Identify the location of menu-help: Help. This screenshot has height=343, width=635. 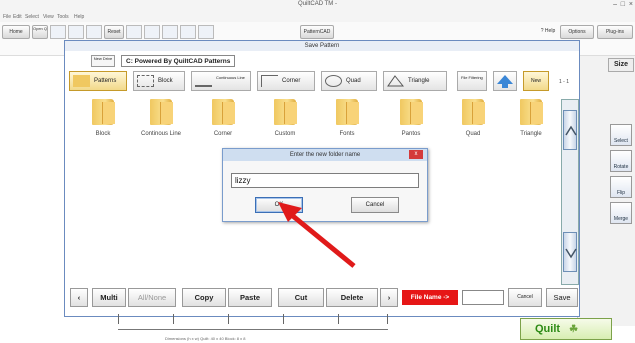
(79, 17).